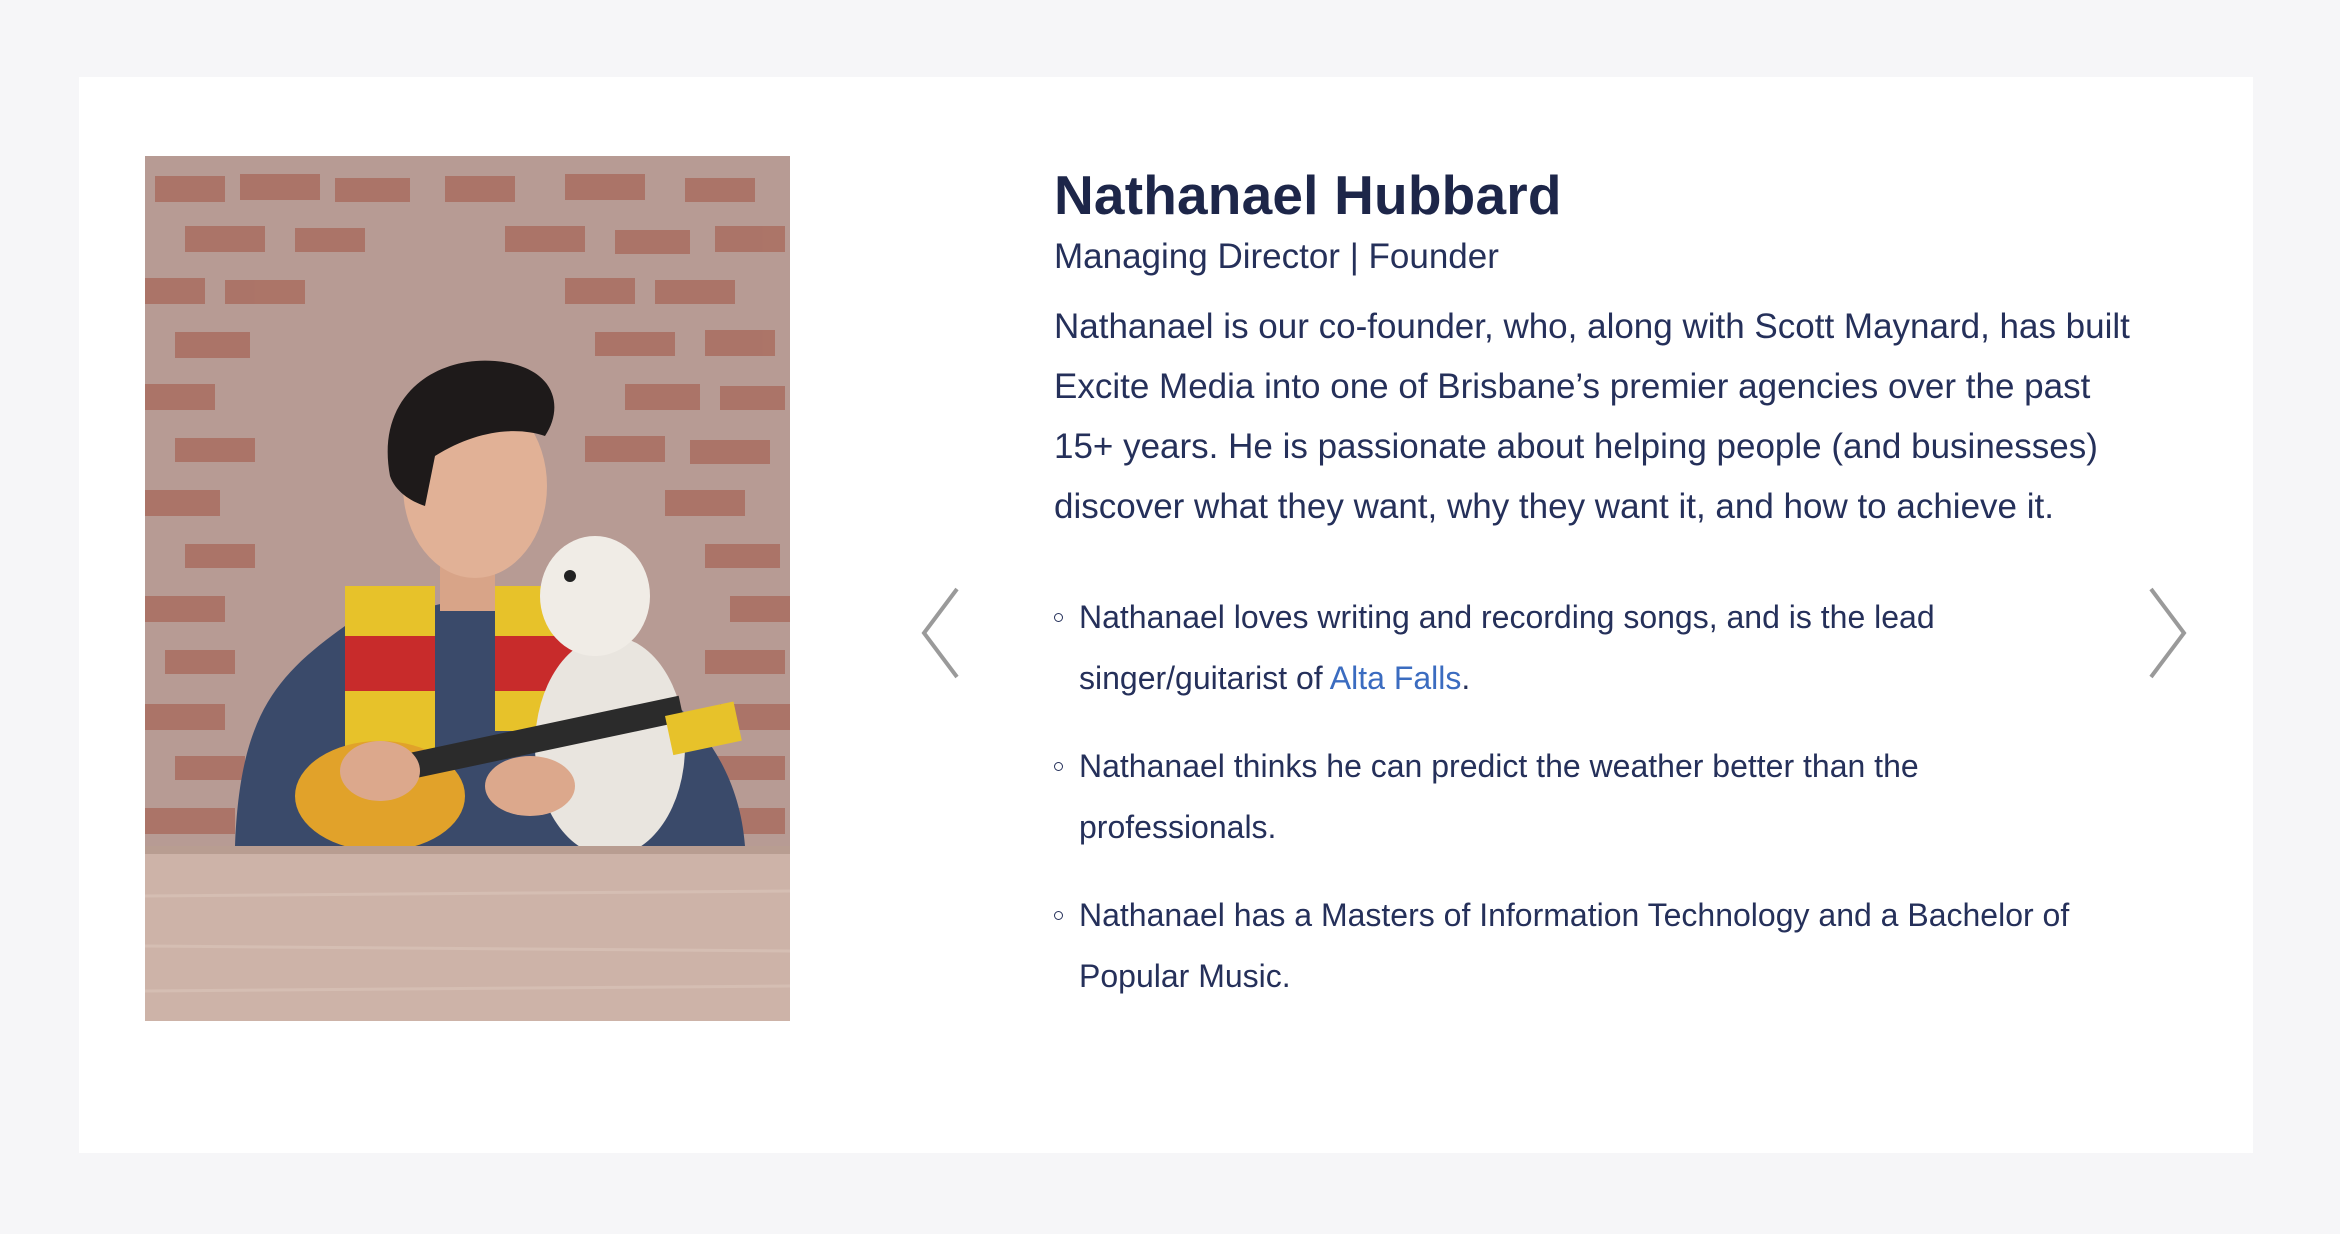 This screenshot has height=1234, width=2340. Describe the element at coordinates (949, 633) in the screenshot. I see `chevron-left-icon` at that location.